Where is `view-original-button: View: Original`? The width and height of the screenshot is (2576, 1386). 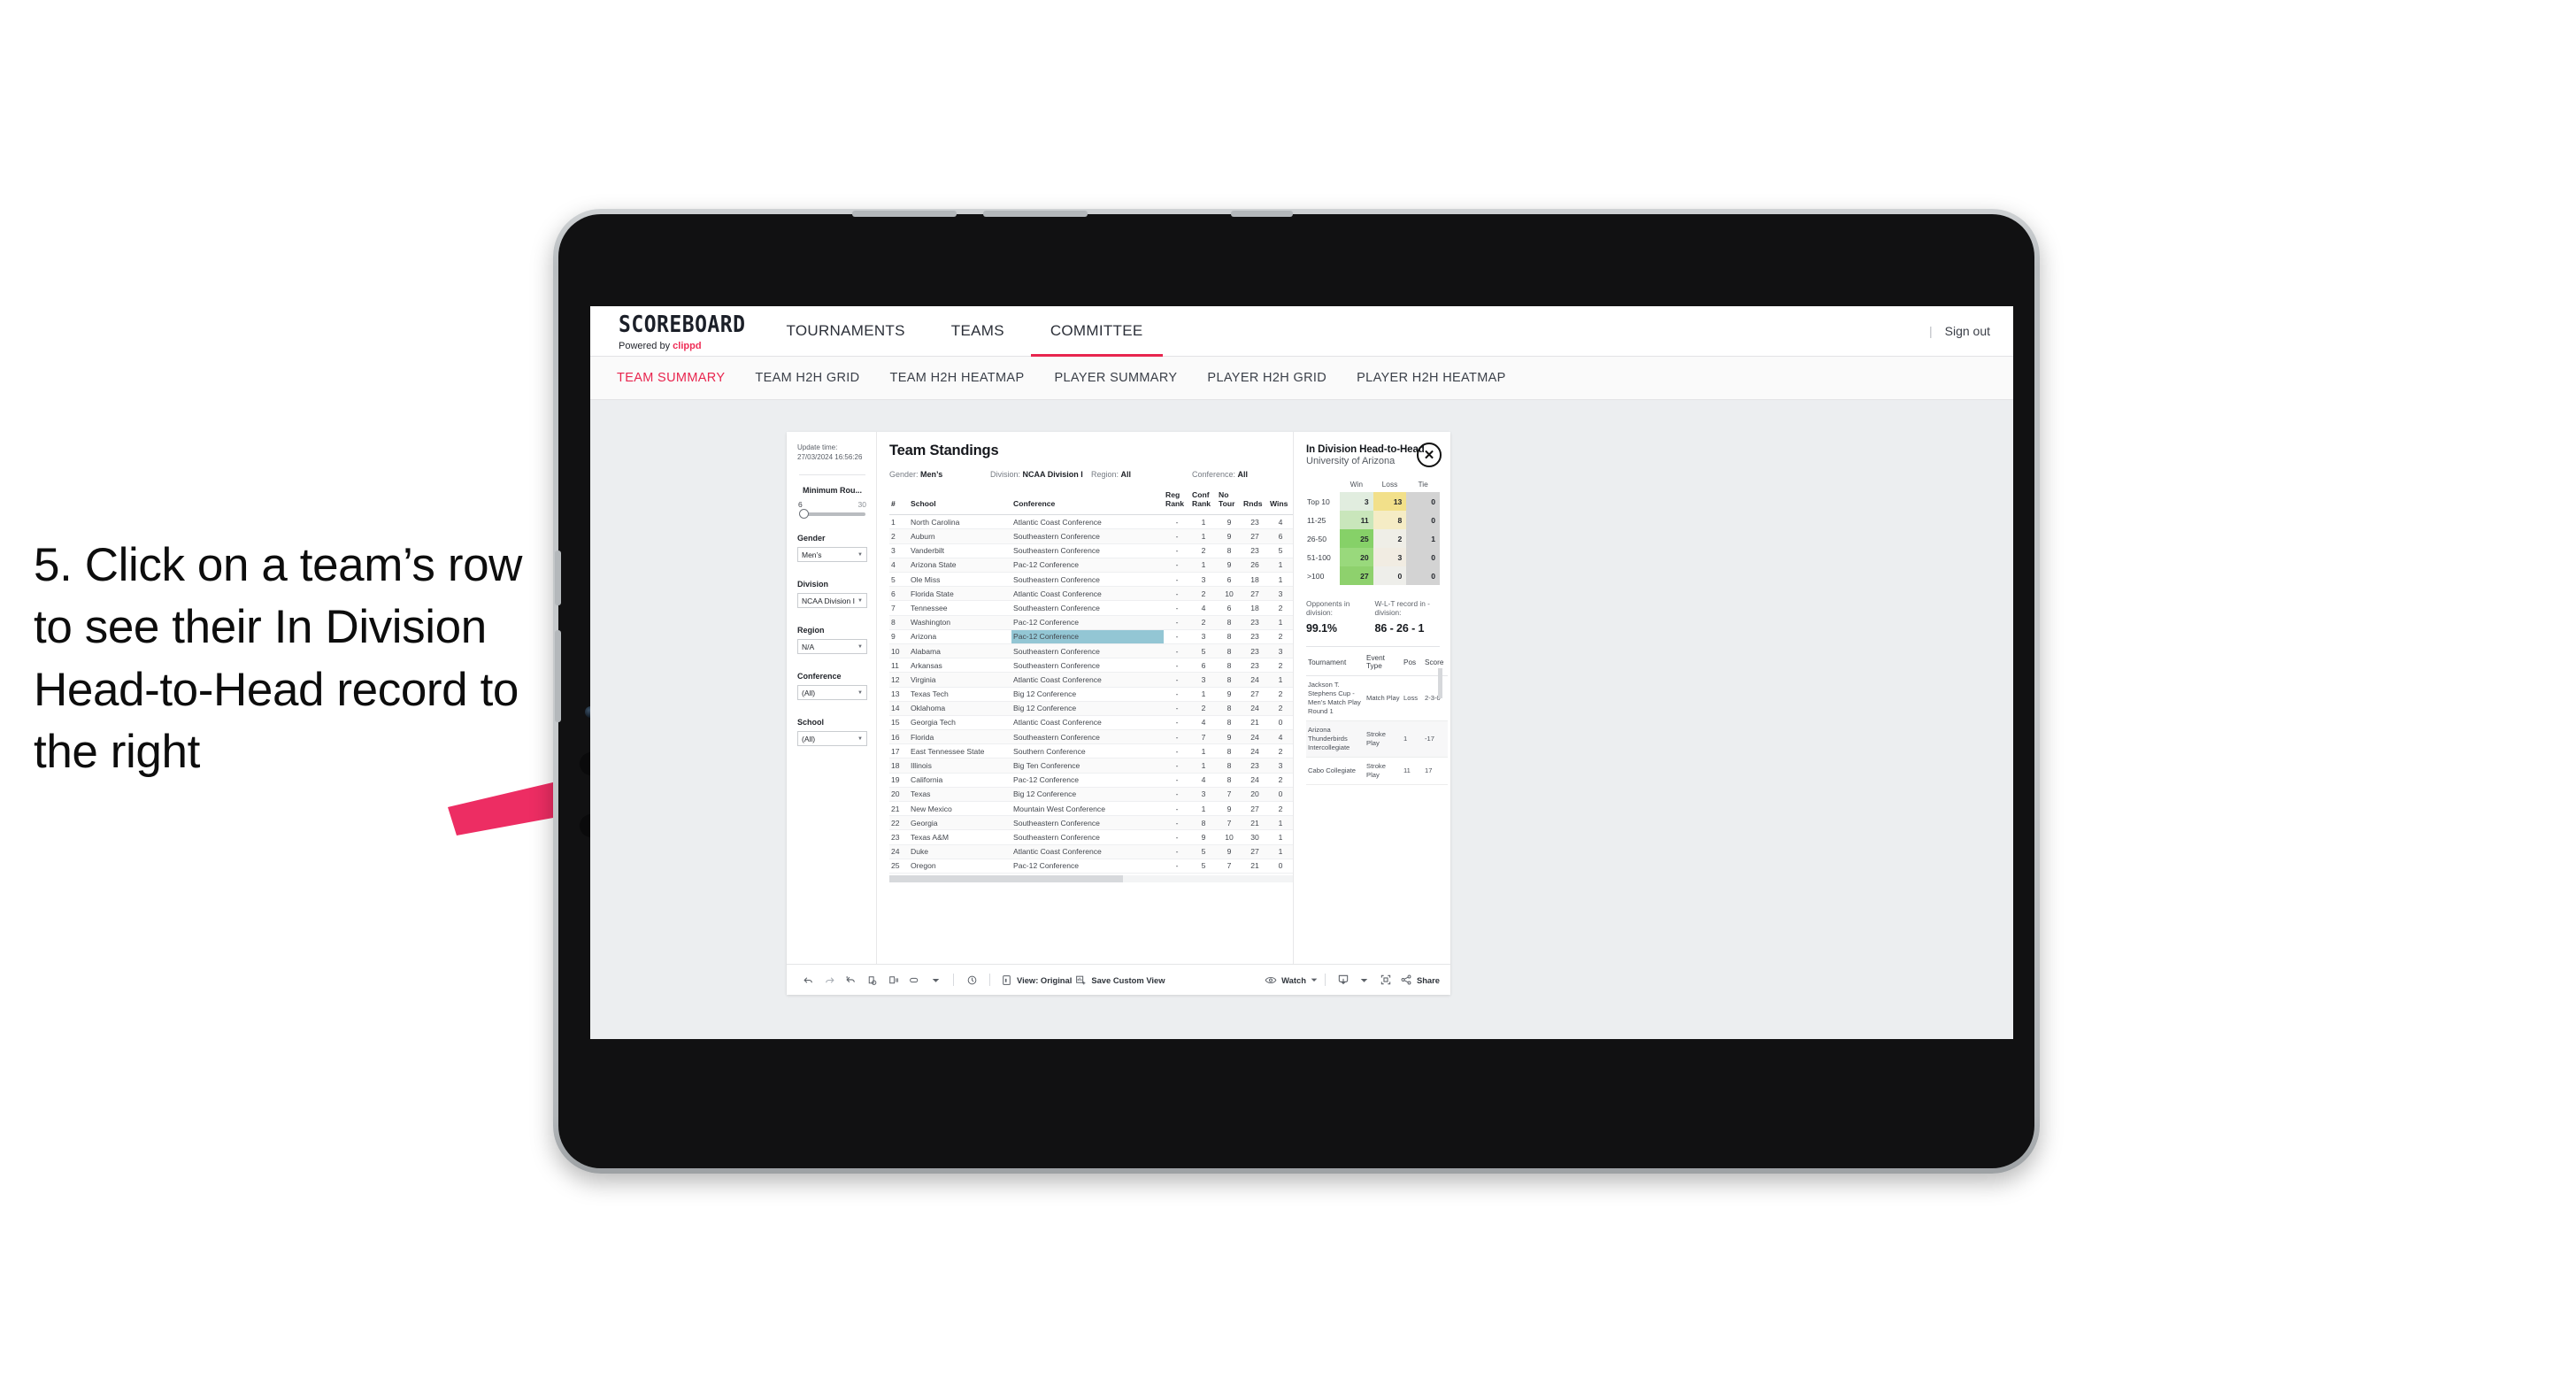 view-original-button: View: Original is located at coordinates (1036, 980).